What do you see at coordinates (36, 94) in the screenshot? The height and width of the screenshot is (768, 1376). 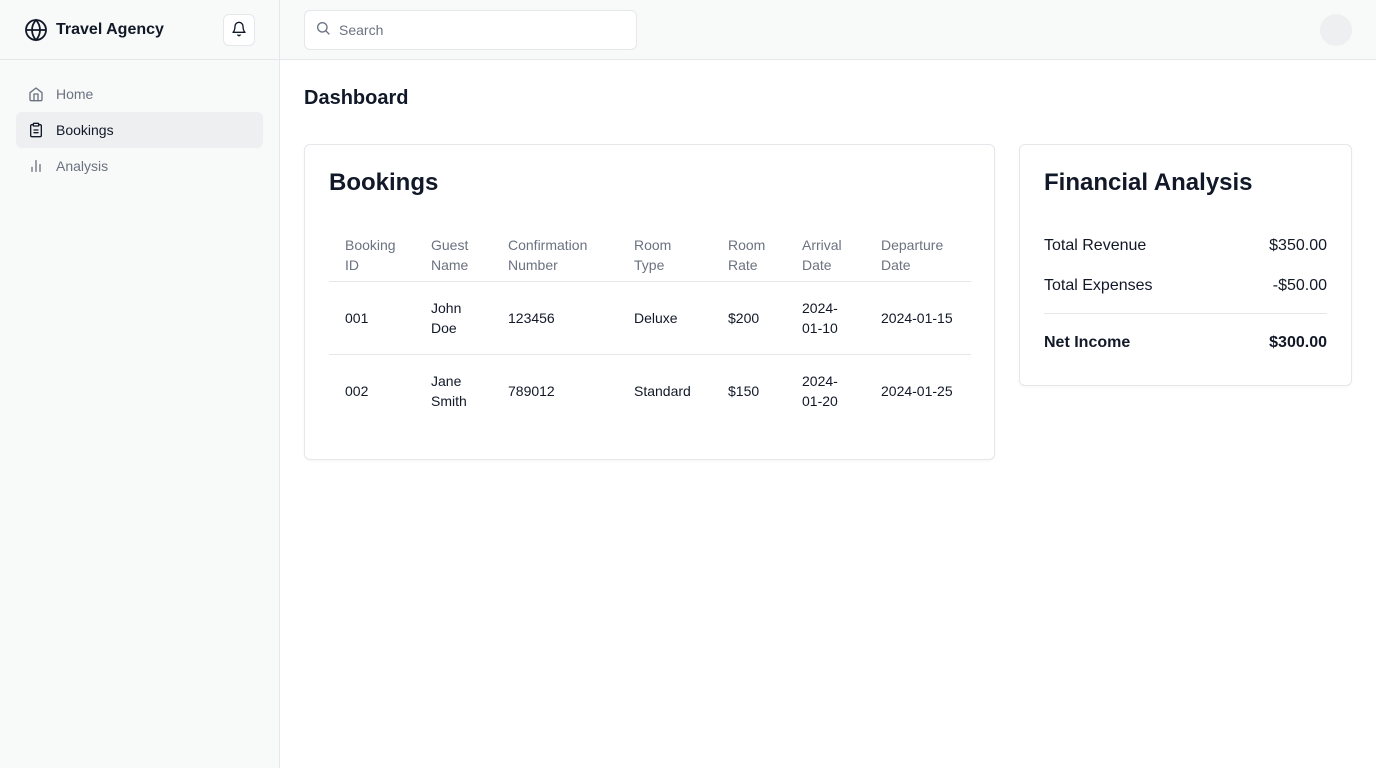 I see `home-icon` at bounding box center [36, 94].